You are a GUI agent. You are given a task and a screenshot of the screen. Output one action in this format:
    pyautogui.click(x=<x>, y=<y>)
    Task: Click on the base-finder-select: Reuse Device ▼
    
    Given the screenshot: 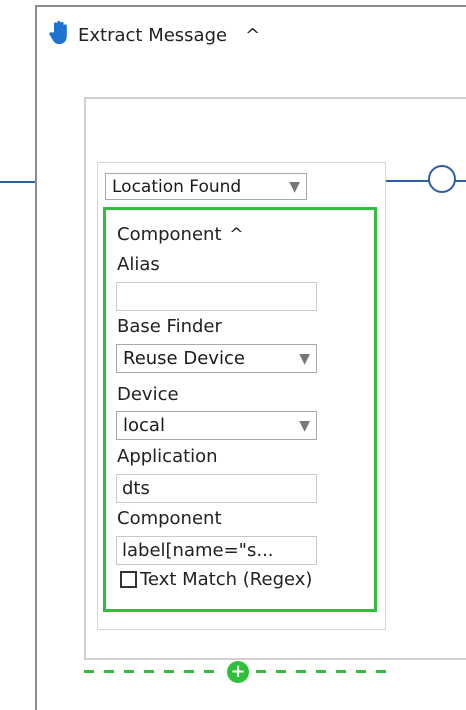 What is the action you would take?
    pyautogui.click(x=216, y=358)
    